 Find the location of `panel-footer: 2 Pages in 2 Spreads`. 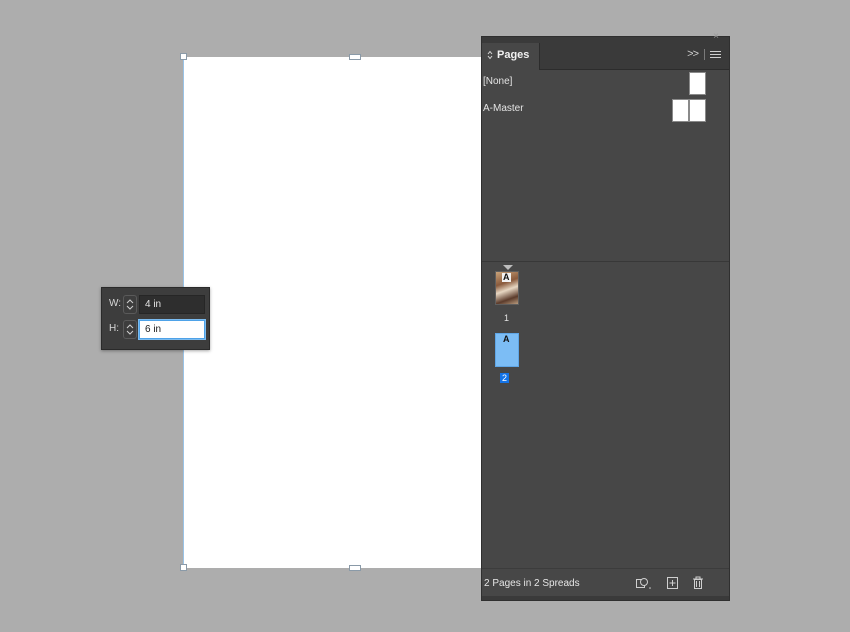

panel-footer: 2 Pages in 2 Spreads is located at coordinates (605, 584).